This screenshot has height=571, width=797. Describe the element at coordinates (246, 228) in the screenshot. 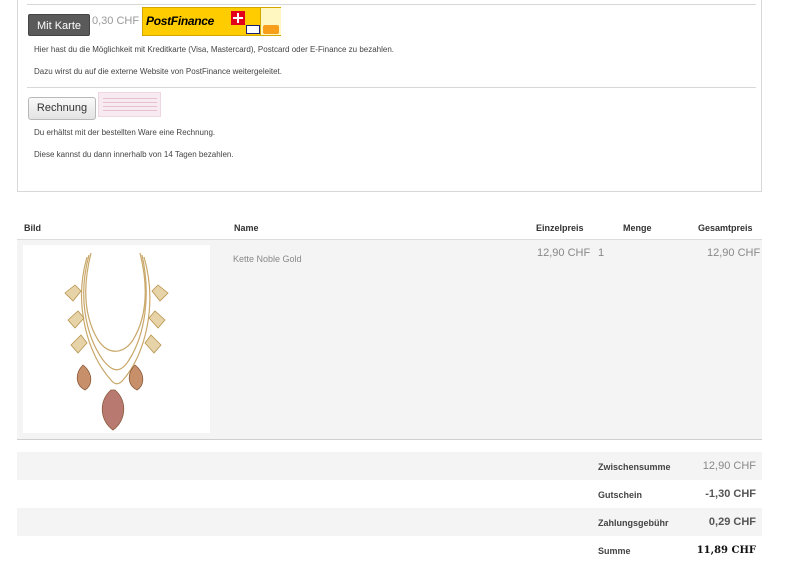

I see `column-header-name: Name` at that location.